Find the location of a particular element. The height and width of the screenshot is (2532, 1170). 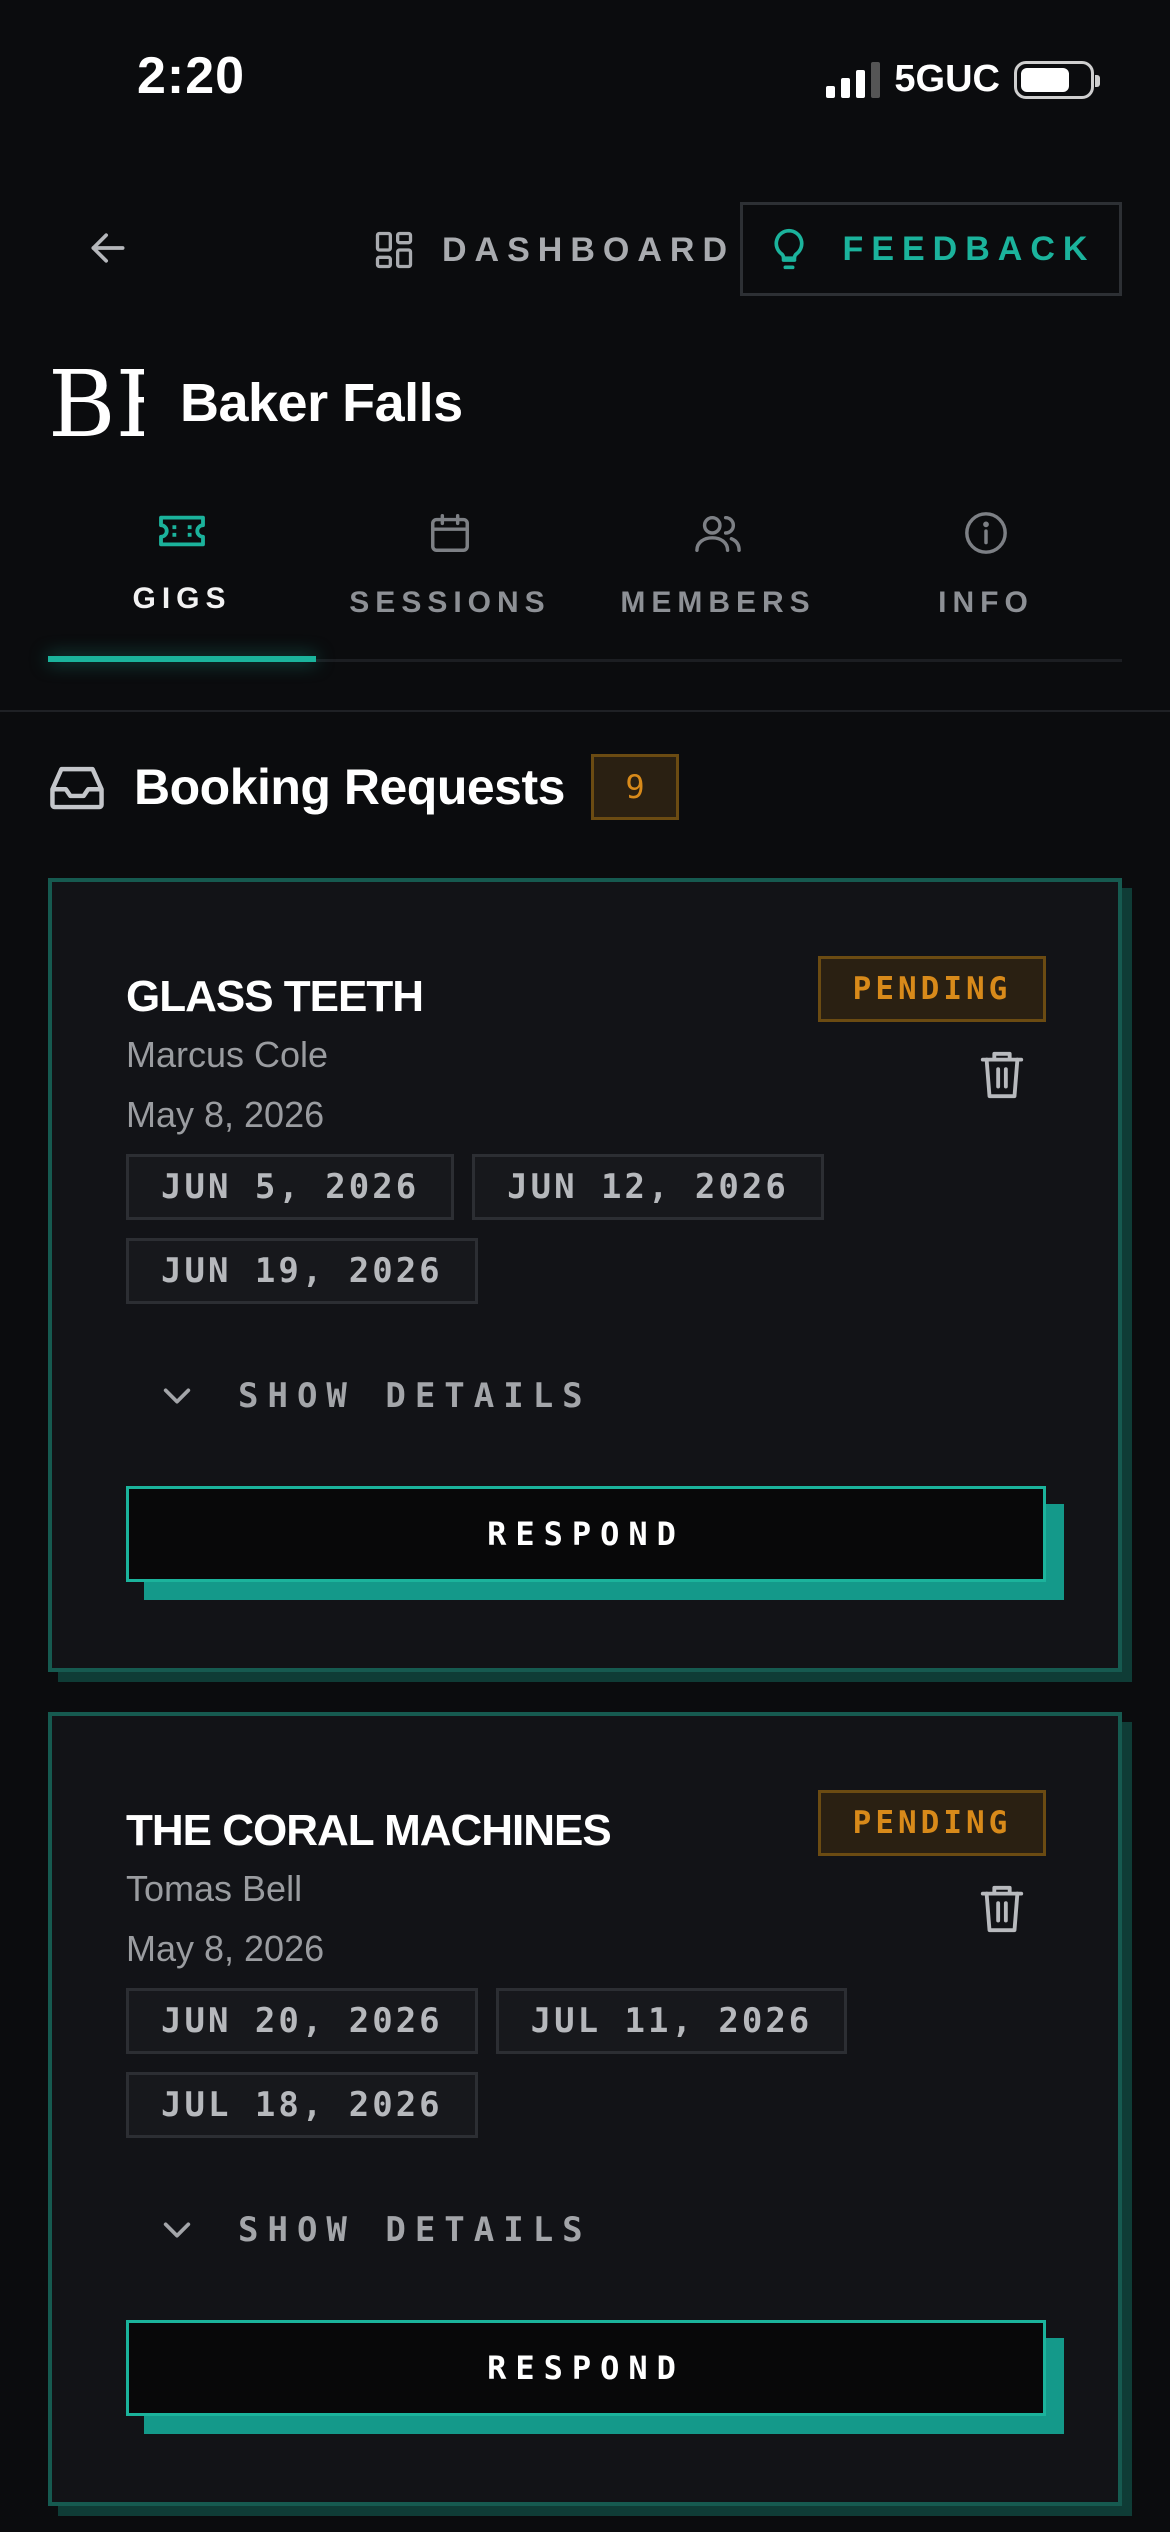

status-indicators: 5GUC is located at coordinates (963, 79).